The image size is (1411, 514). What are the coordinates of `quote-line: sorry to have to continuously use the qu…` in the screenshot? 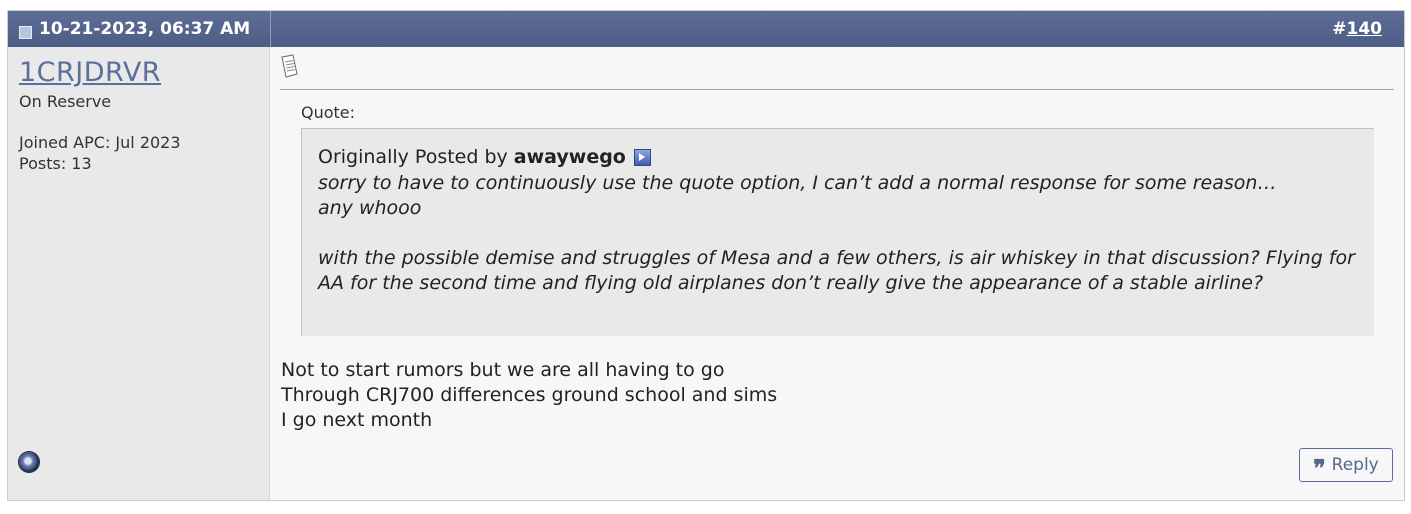 It's located at (797, 183).